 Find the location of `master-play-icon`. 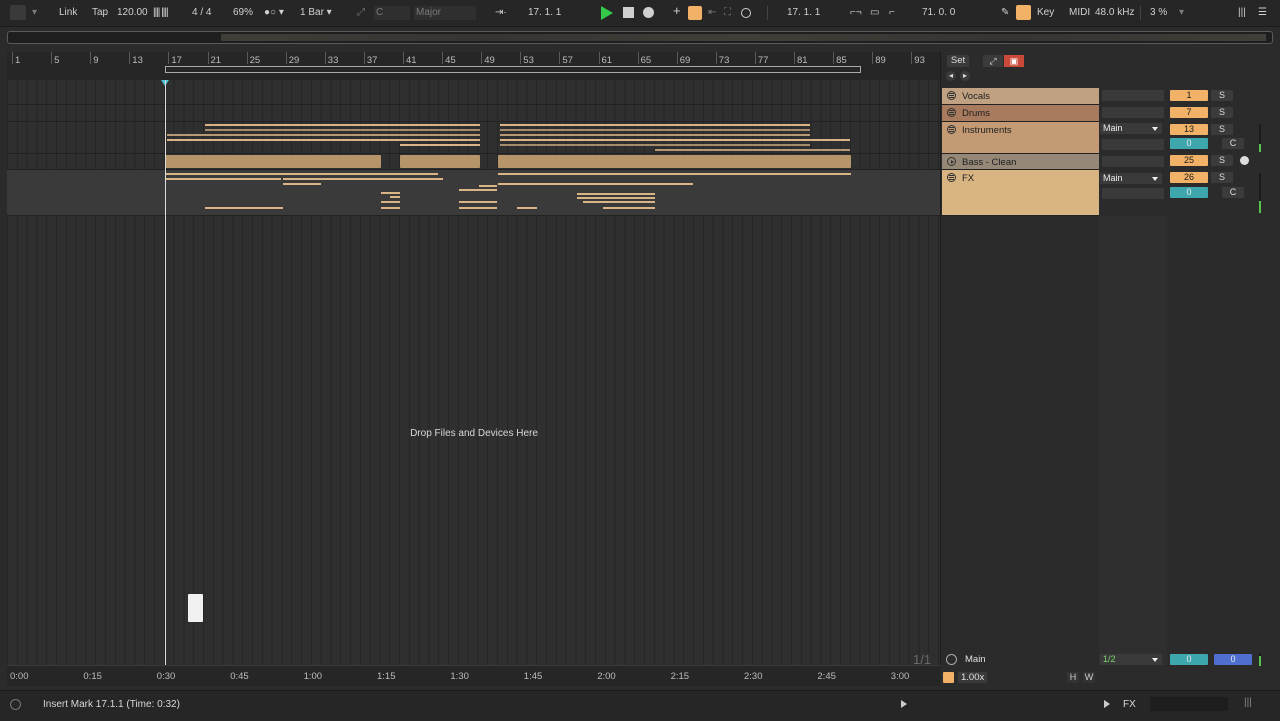

master-play-icon is located at coordinates (951, 659).